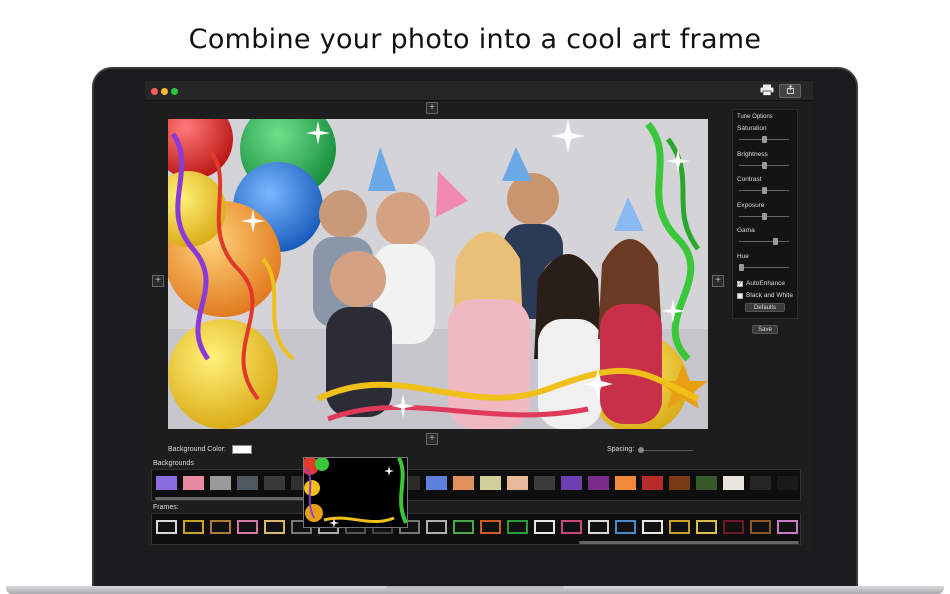  What do you see at coordinates (665, 450) in the screenshot?
I see `spacing-slider` at bounding box center [665, 450].